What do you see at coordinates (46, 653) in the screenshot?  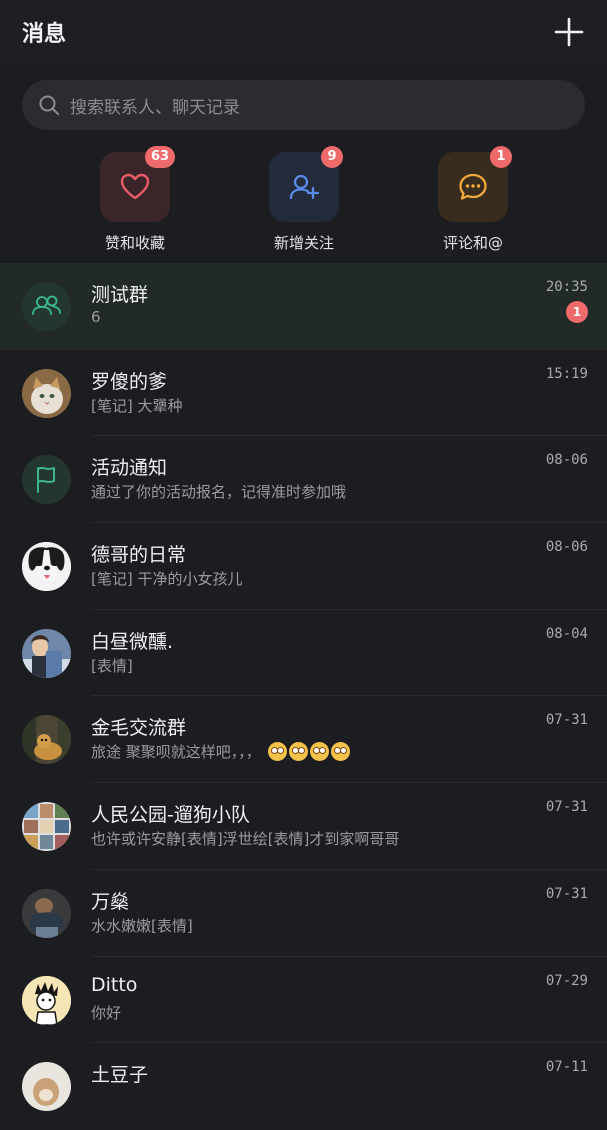 I see `person-photo` at bounding box center [46, 653].